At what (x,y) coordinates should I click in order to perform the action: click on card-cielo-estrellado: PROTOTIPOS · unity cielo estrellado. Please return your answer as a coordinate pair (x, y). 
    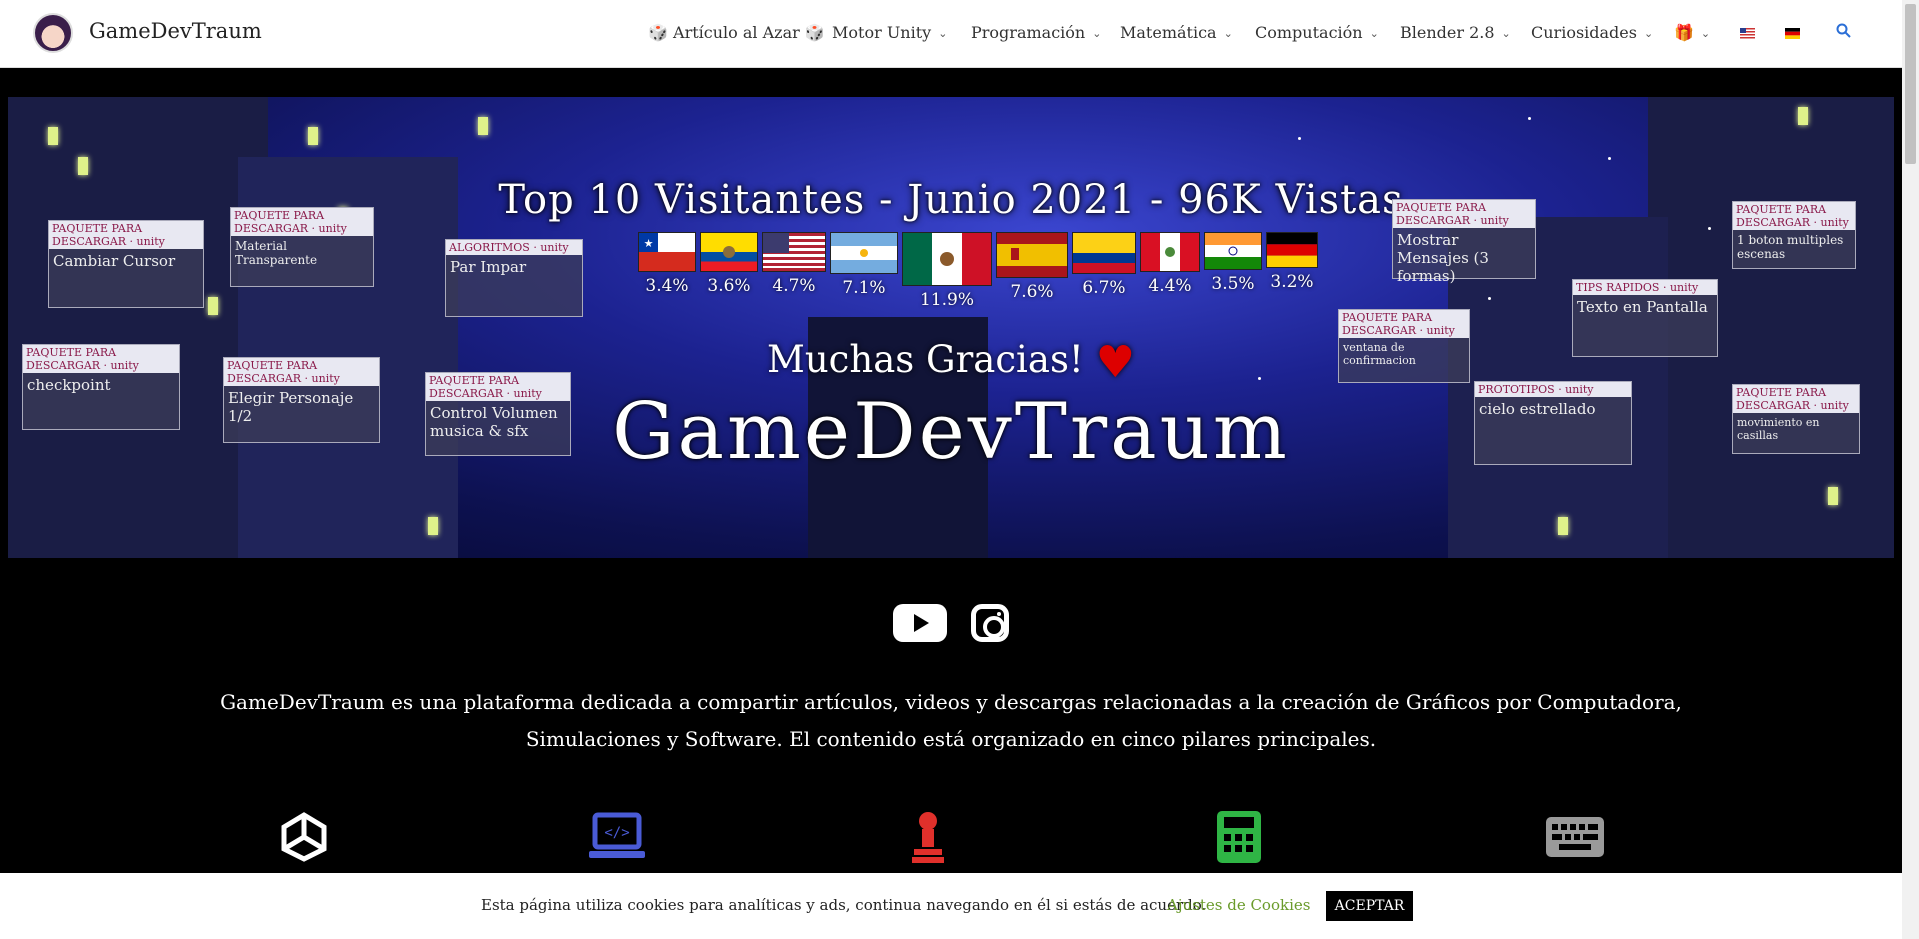
    Looking at the image, I should click on (1553, 423).